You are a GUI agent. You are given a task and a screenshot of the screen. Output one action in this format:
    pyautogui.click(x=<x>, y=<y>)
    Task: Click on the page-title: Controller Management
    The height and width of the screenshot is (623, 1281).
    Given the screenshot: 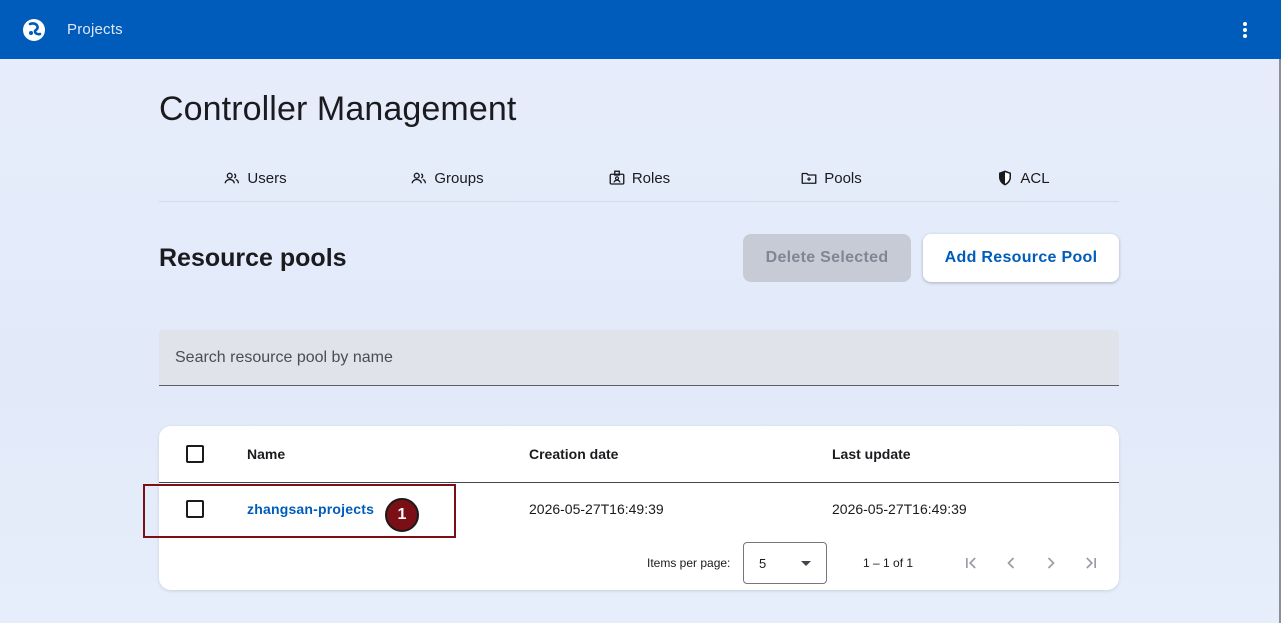 What is the action you would take?
    pyautogui.click(x=338, y=109)
    